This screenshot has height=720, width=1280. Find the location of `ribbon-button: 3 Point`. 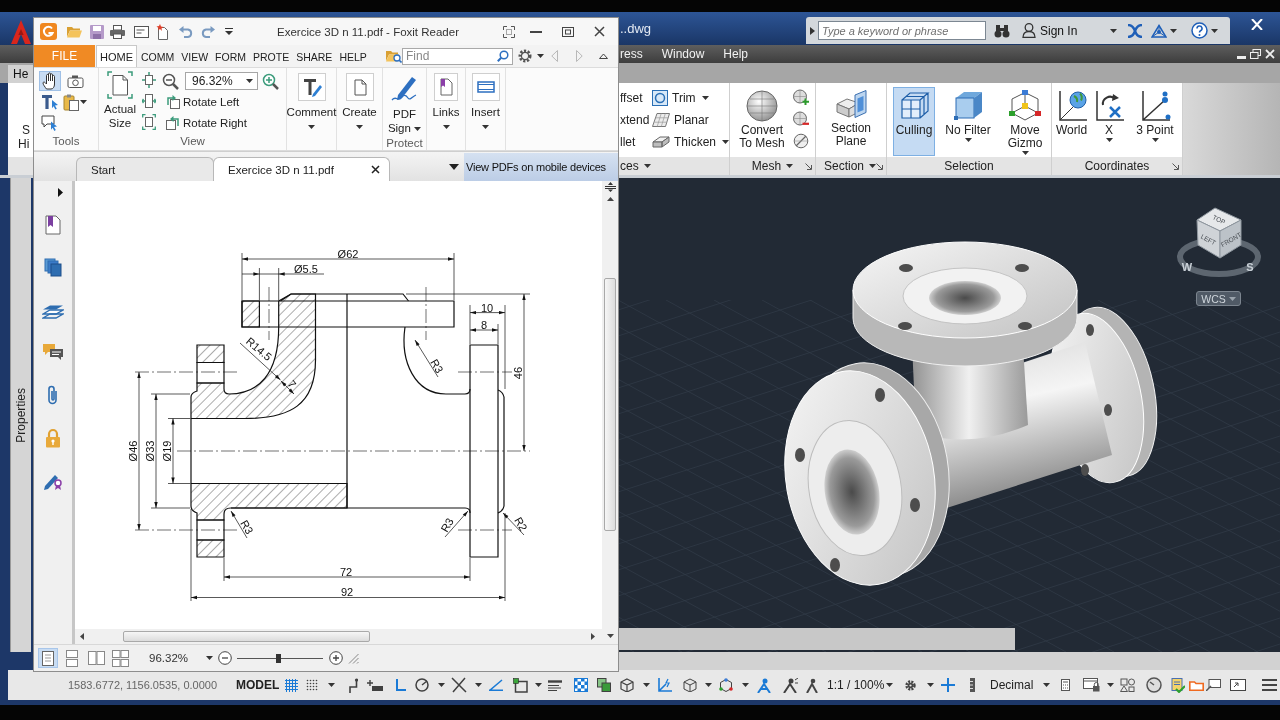

ribbon-button: 3 Point is located at coordinates (1155, 121).